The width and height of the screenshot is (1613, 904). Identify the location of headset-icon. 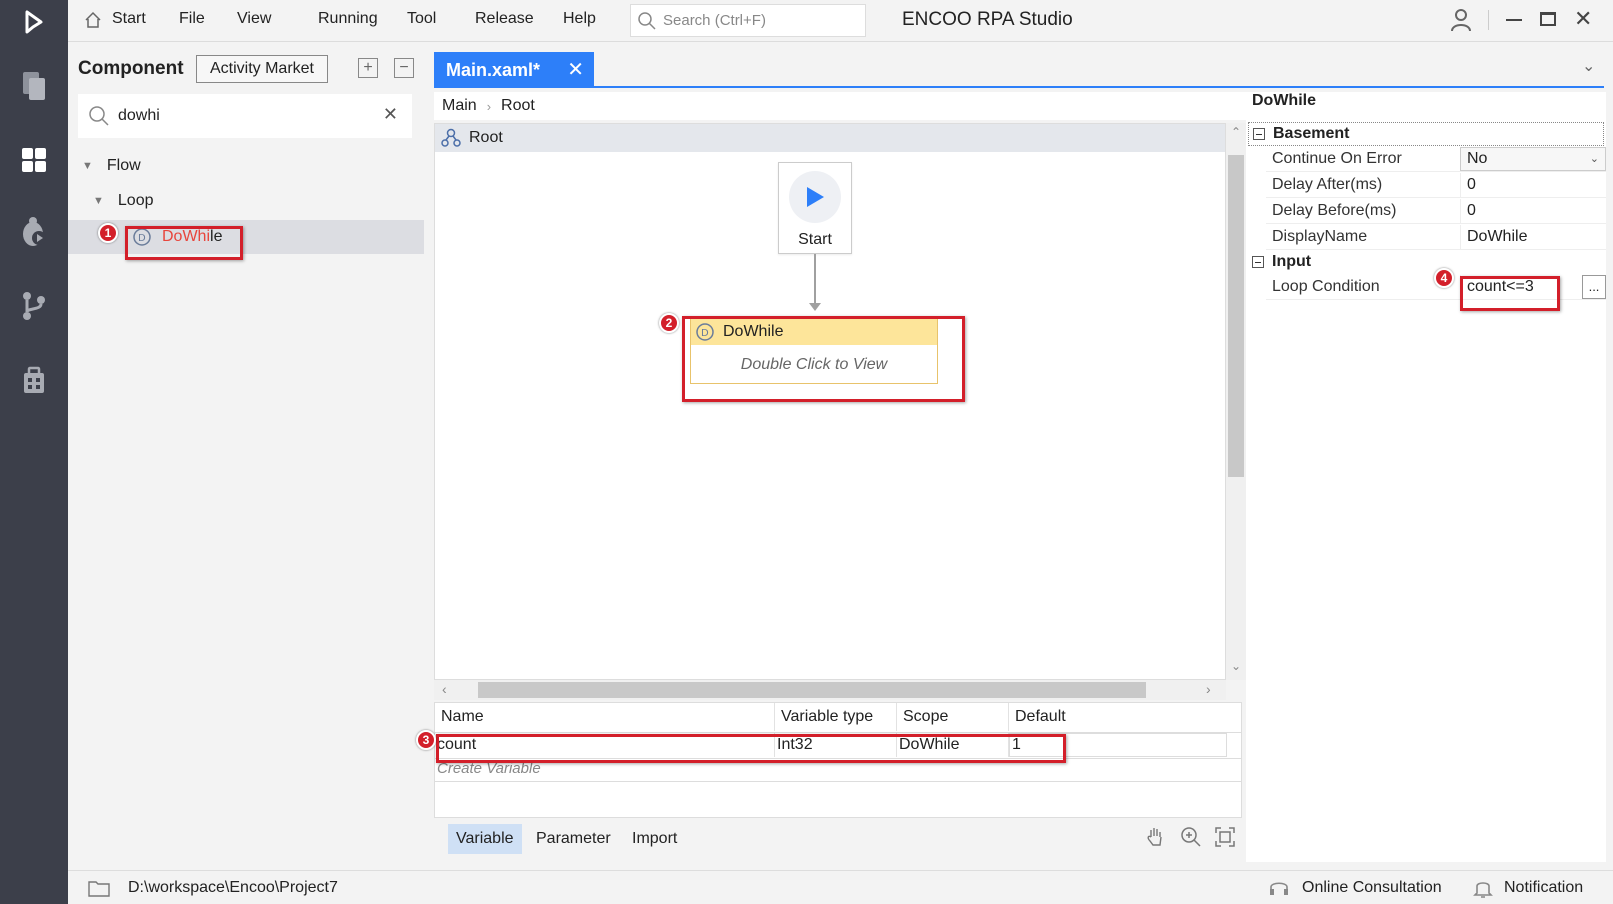
(1279, 890).